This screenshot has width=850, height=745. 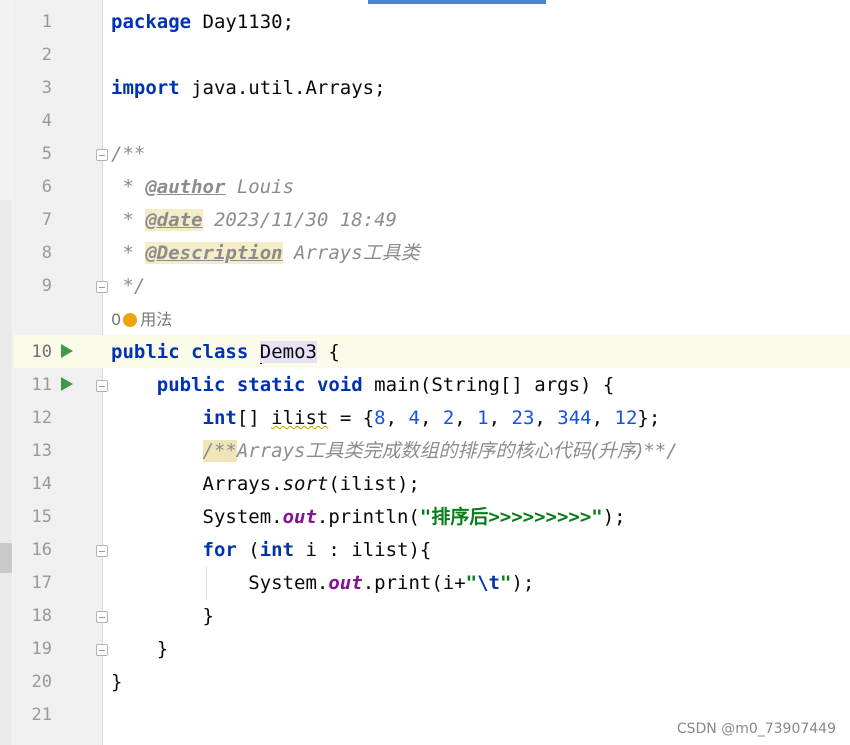 I want to click on lightbulb-icon, so click(x=130, y=319).